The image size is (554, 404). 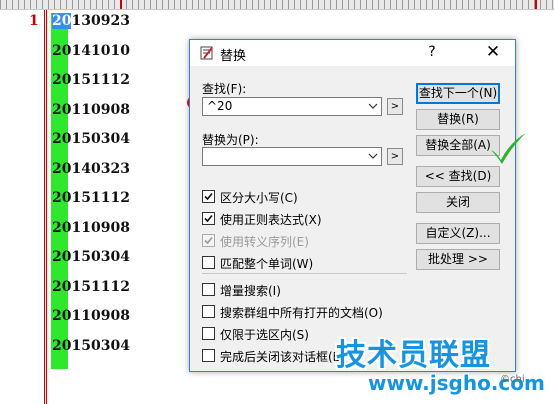 I want to click on horizontal-ruler, so click(x=277, y=5).